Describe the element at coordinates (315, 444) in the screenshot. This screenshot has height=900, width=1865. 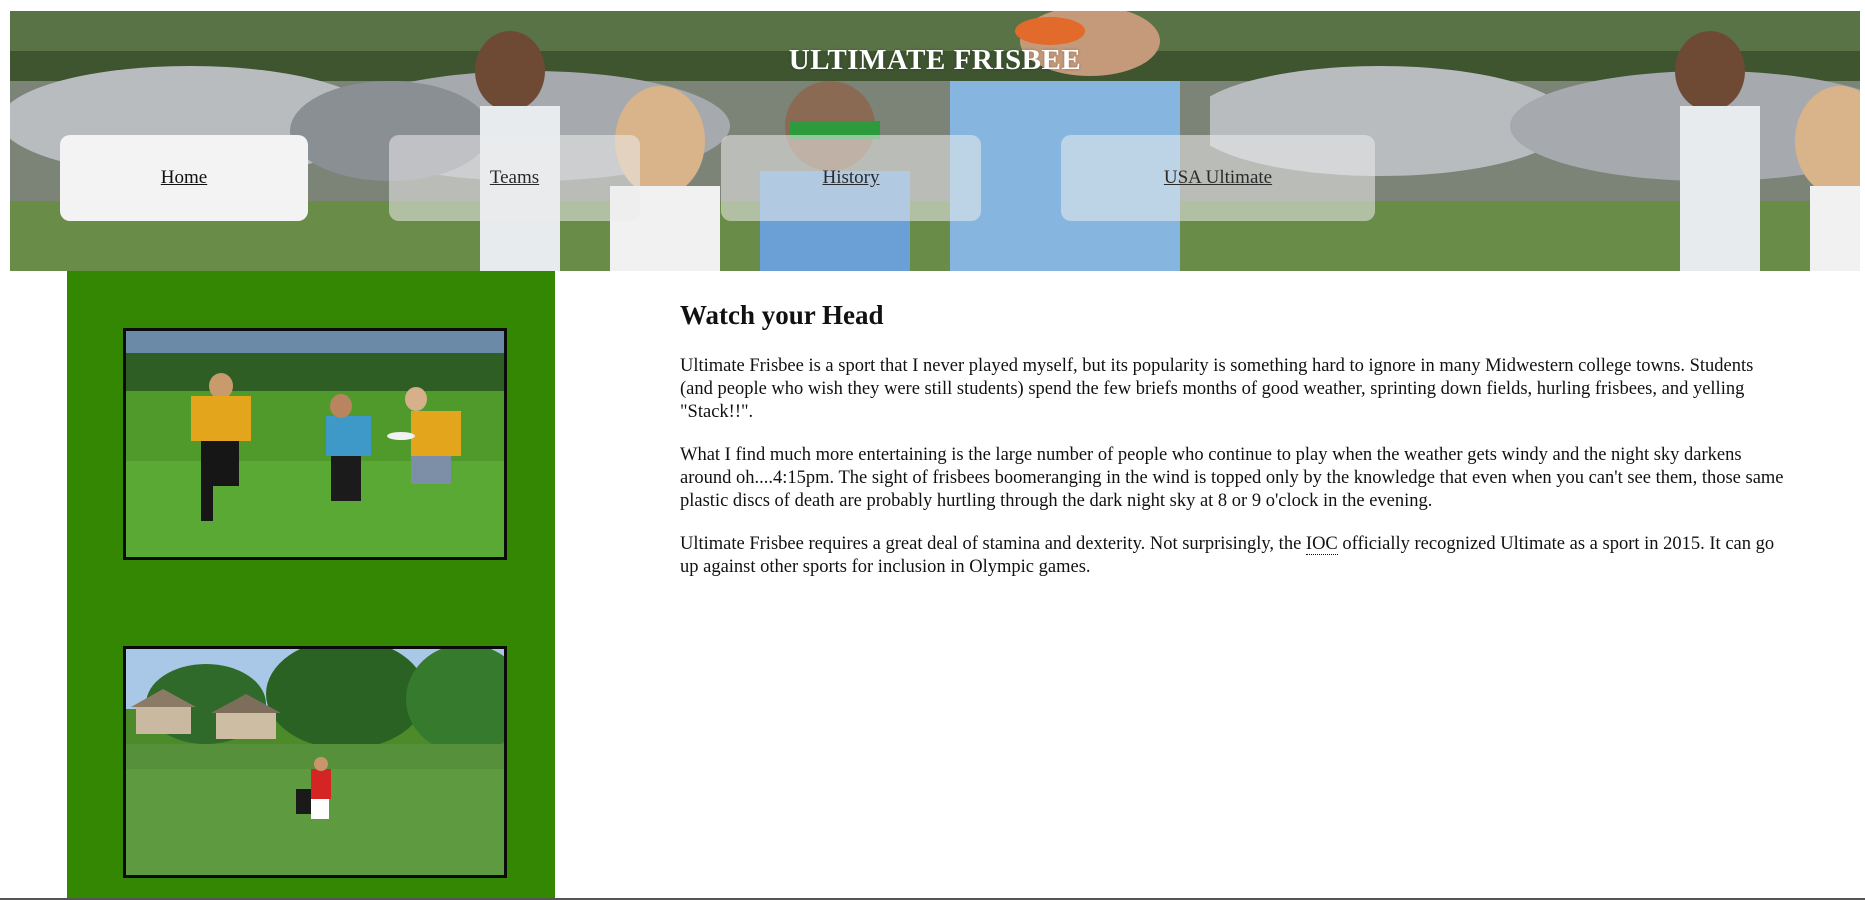
I see `ultimate-game-photo` at that location.